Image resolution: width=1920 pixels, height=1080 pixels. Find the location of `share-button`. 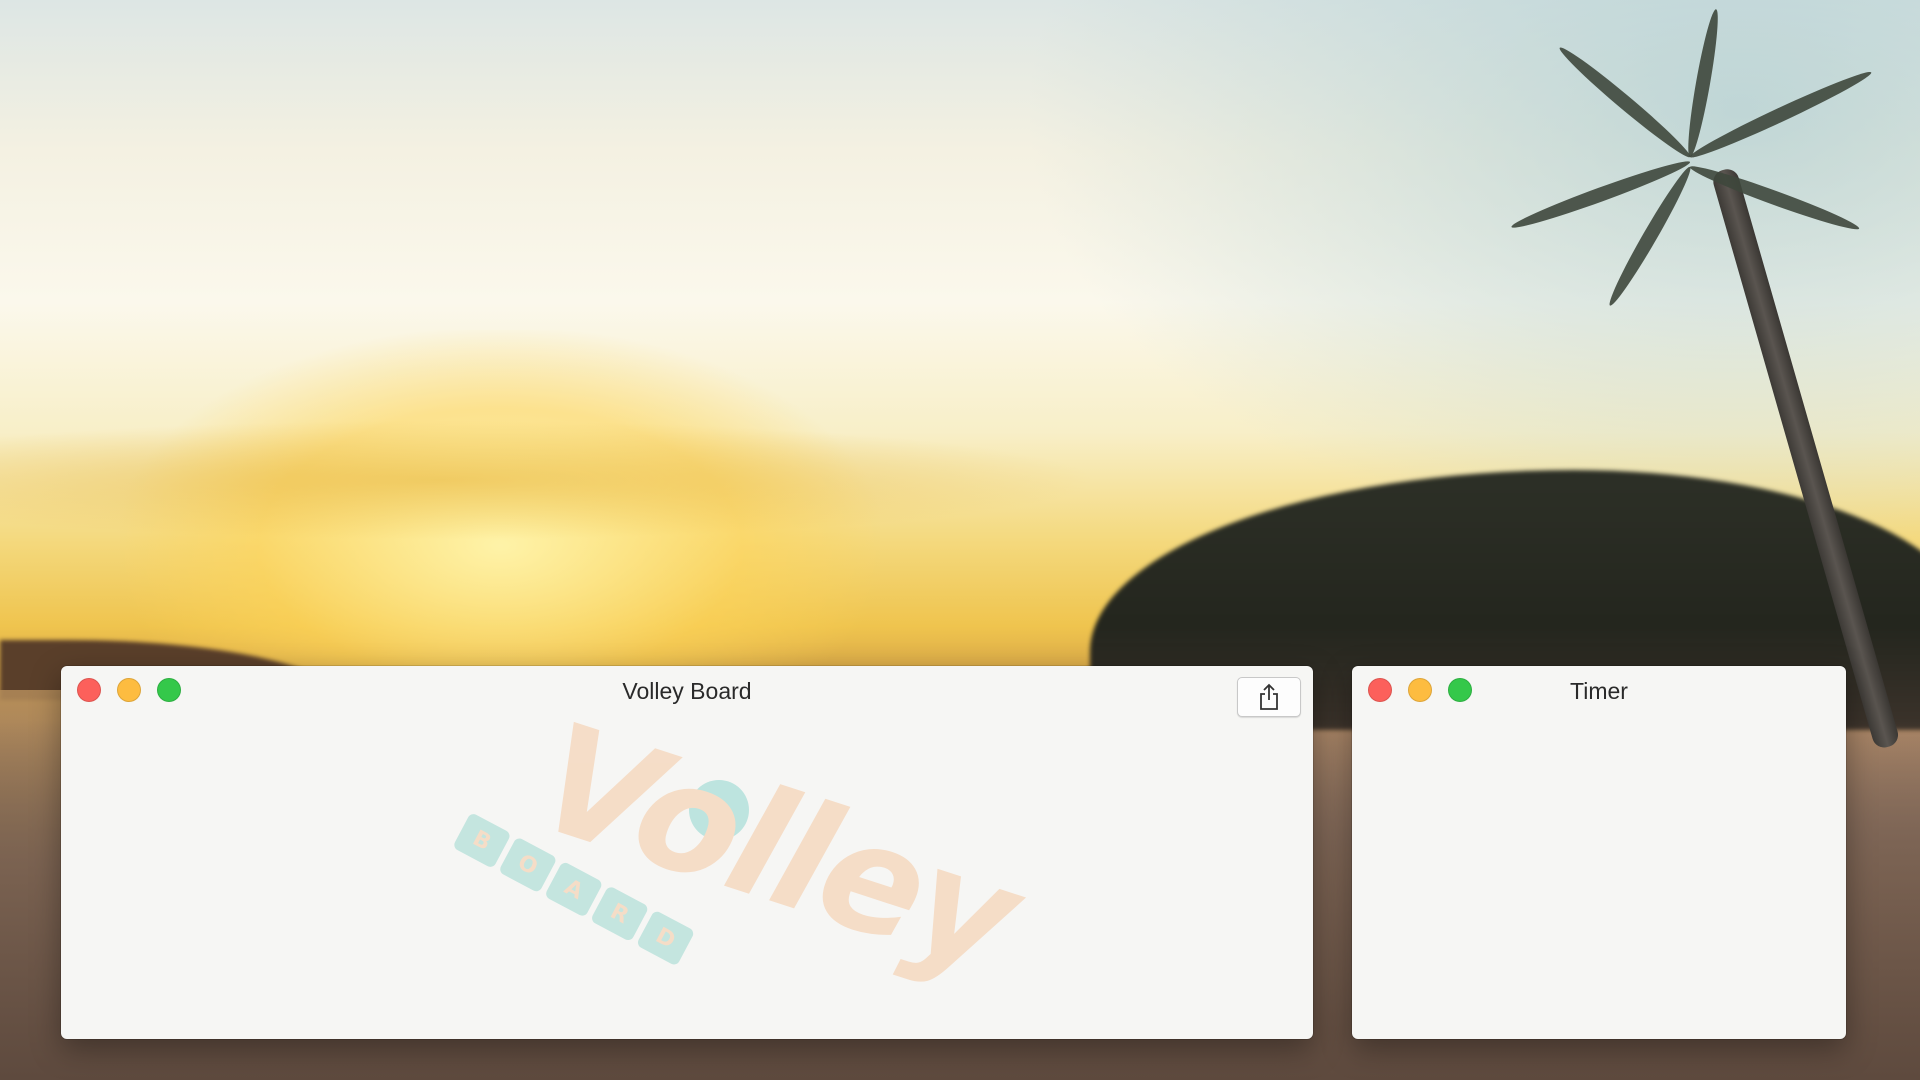

share-button is located at coordinates (1269, 697).